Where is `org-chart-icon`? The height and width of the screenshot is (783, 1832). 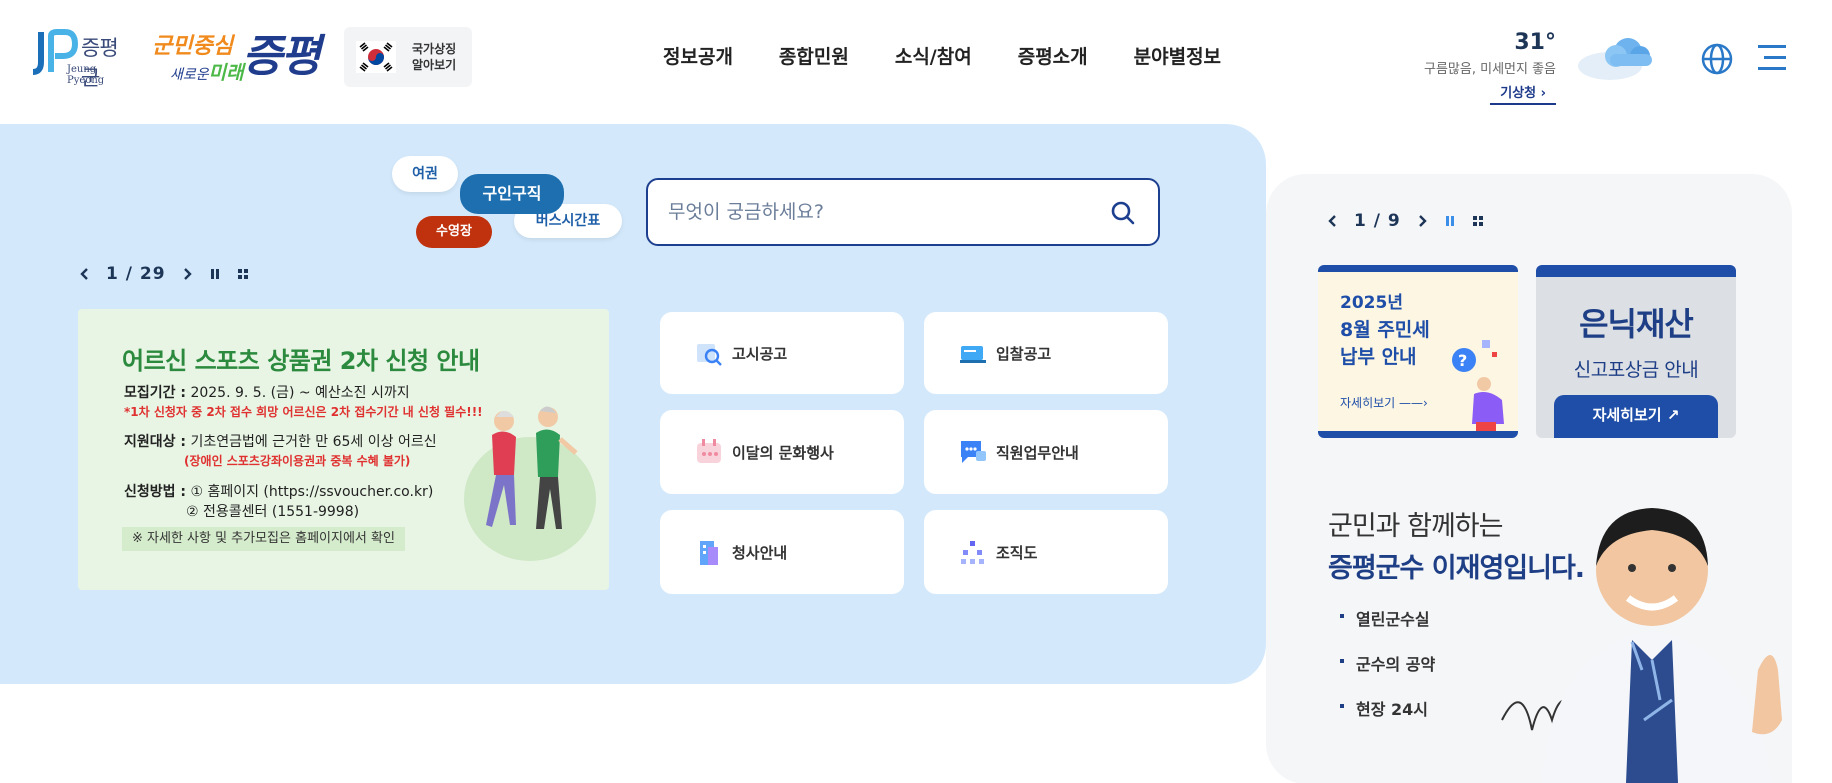
org-chart-icon is located at coordinates (972, 552).